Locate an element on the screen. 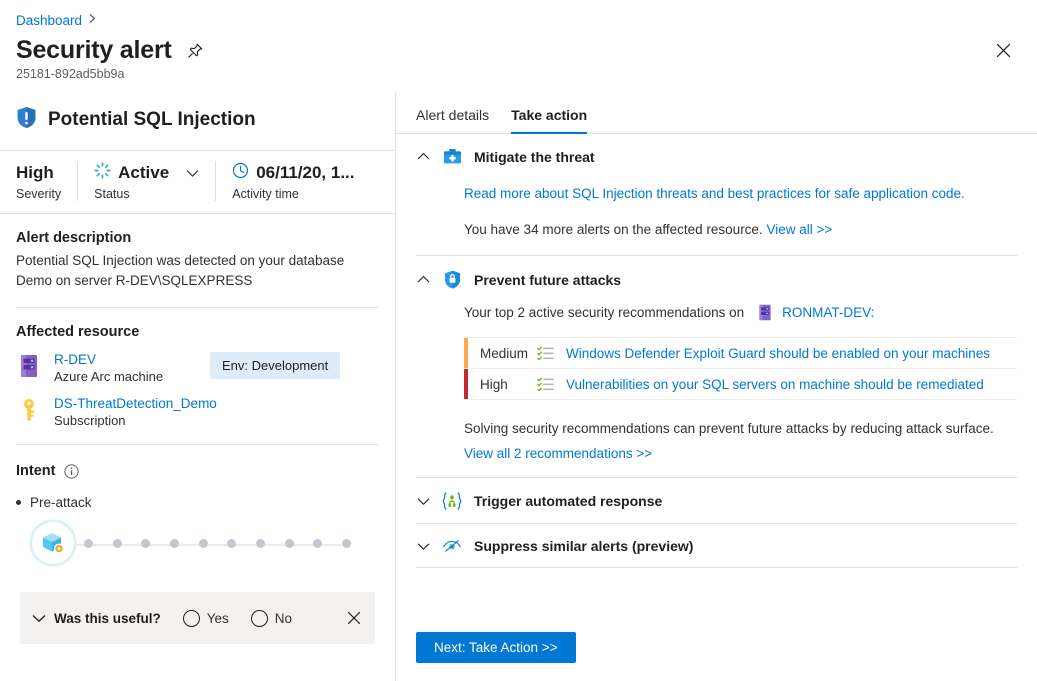 The width and height of the screenshot is (1037, 681). alert-id: 25181-892ad5bb9a is located at coordinates (70, 74).